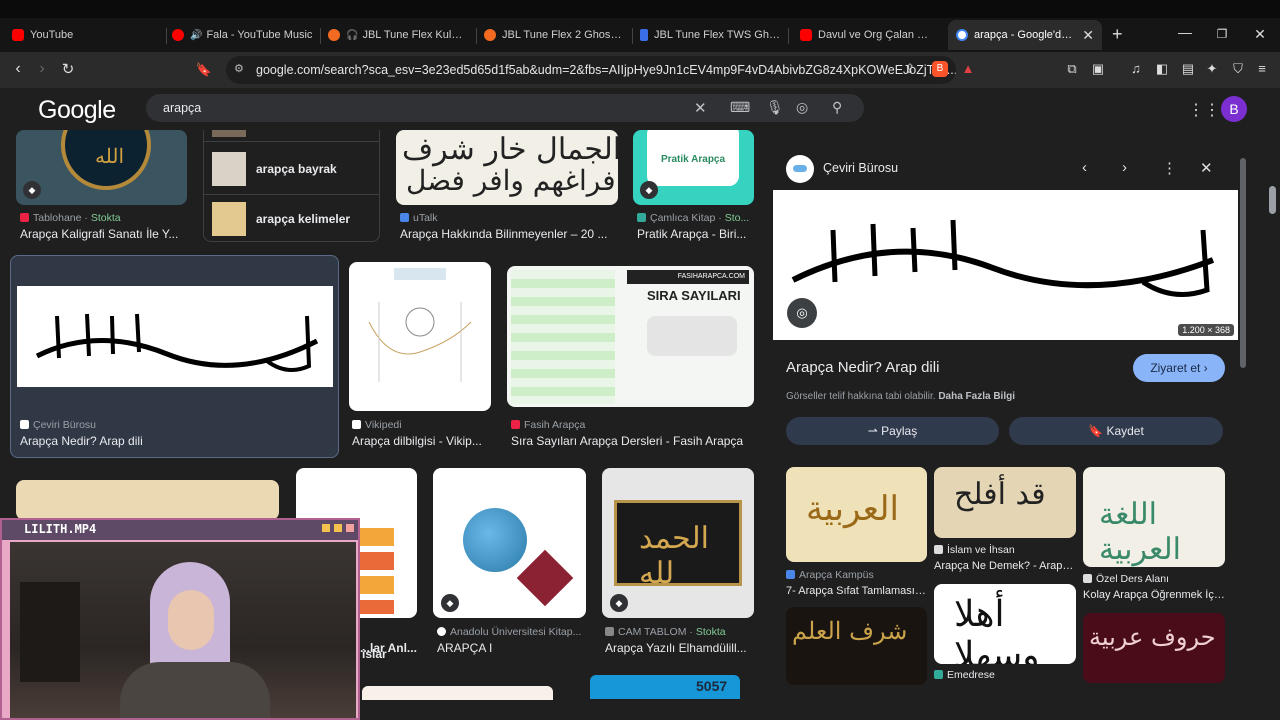  Describe the element at coordinates (170, 425) in the screenshot. I see `result-source: Çeviri Bürosu` at that location.